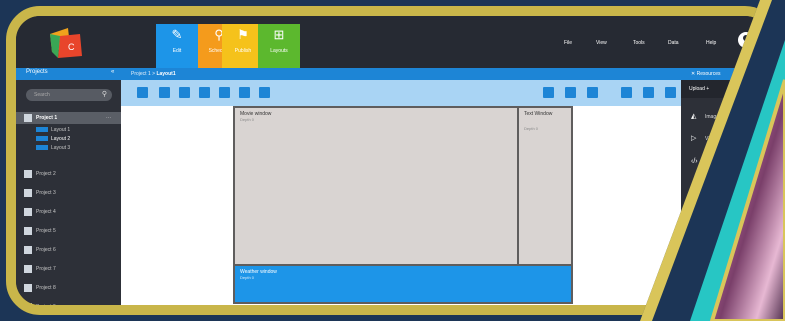 The width and height of the screenshot is (785, 321). What do you see at coordinates (141, 74) in the screenshot?
I see `breadcrumb-project: Project 1` at bounding box center [141, 74].